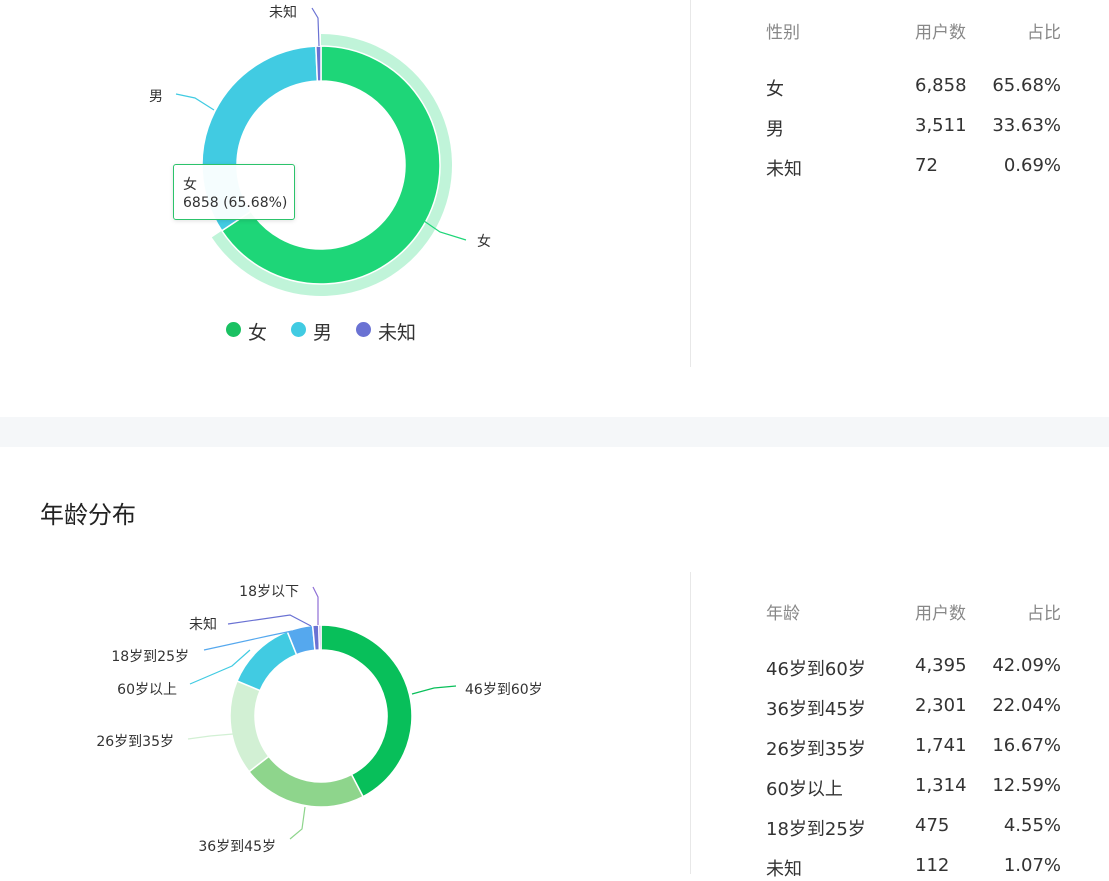 The image size is (1109, 881). I want to click on row-count: 1,741, so click(941, 745).